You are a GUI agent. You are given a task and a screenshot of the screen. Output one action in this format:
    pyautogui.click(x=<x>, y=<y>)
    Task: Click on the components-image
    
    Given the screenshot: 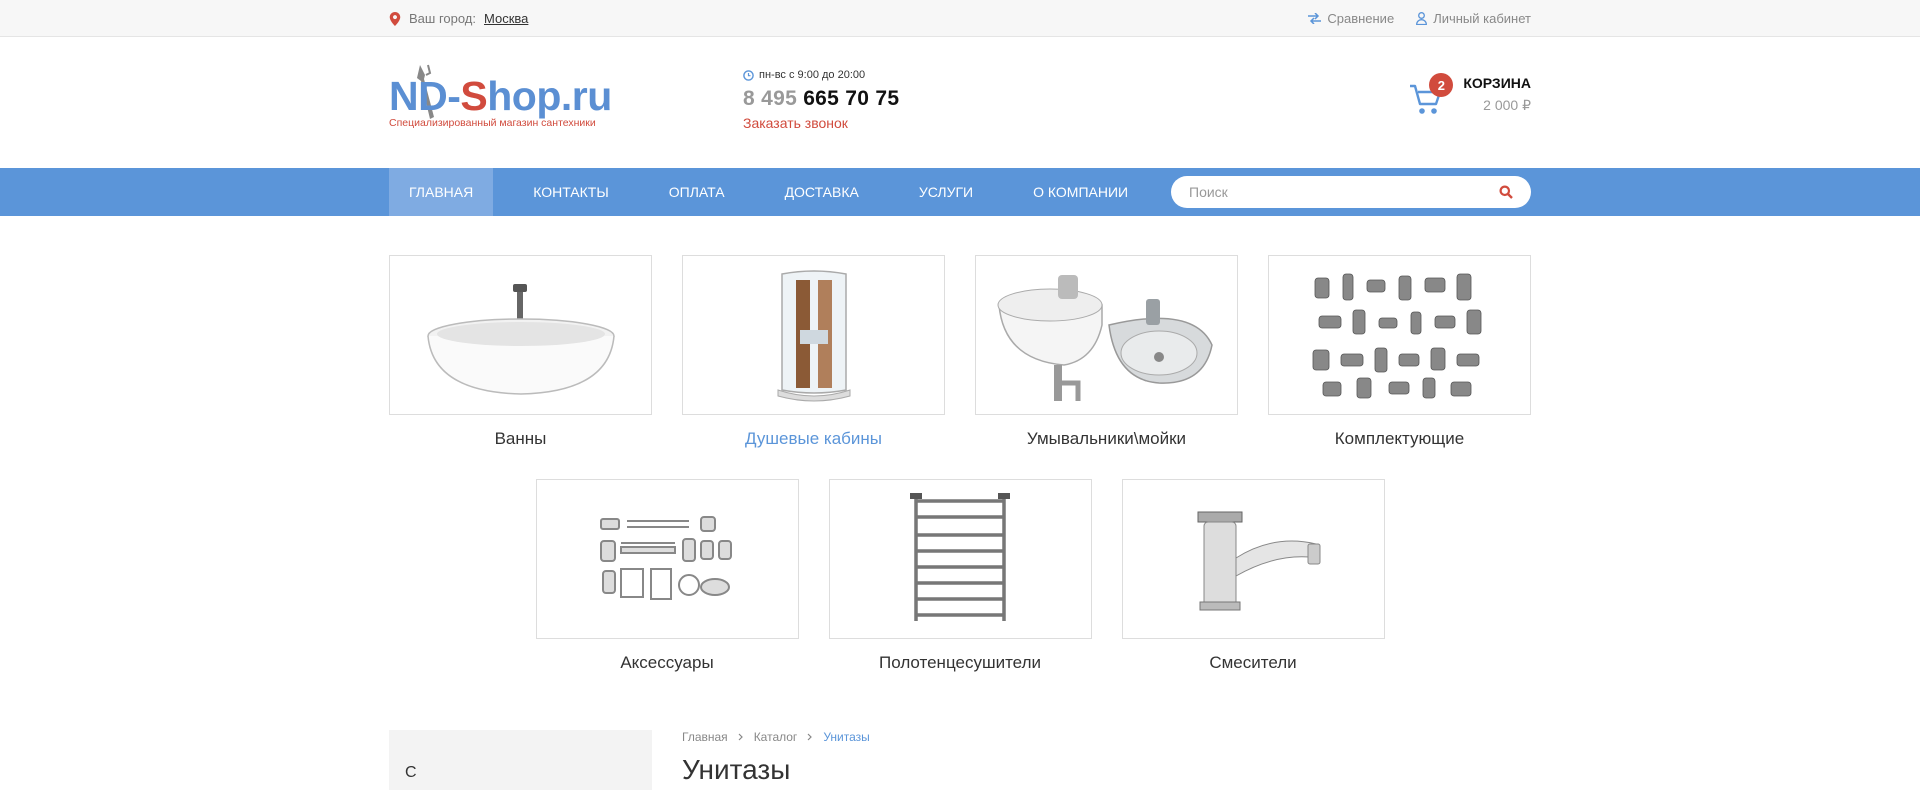 What is the action you would take?
    pyautogui.click(x=1397, y=335)
    